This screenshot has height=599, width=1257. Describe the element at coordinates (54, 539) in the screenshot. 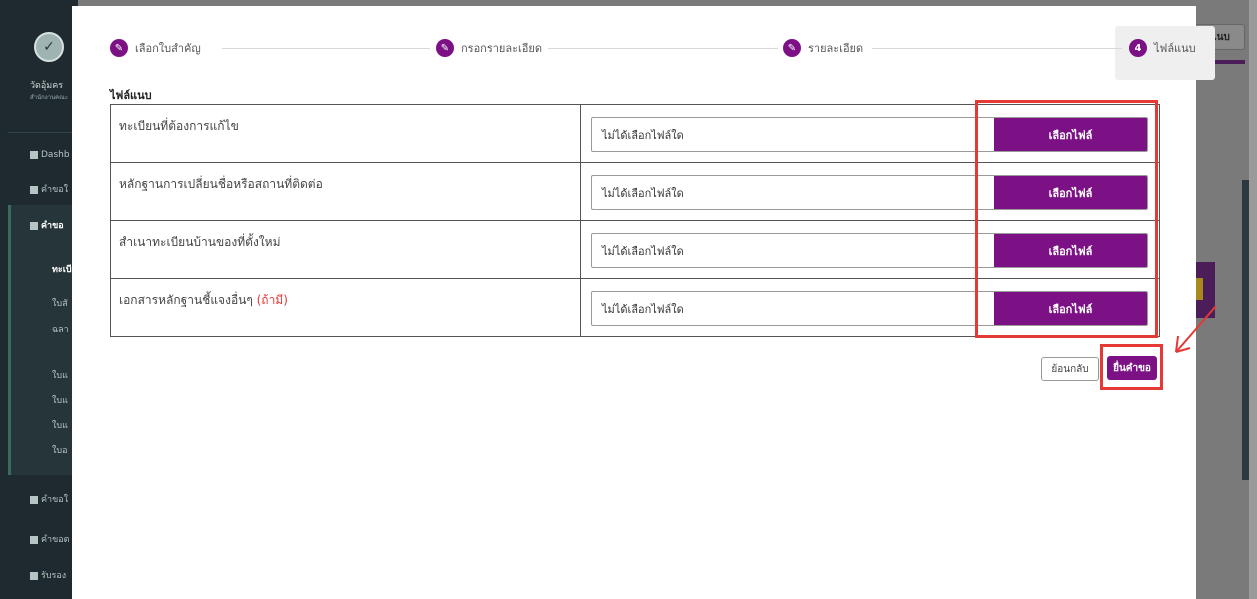

I see `sidebar-item-renew-request: คำขอต` at that location.